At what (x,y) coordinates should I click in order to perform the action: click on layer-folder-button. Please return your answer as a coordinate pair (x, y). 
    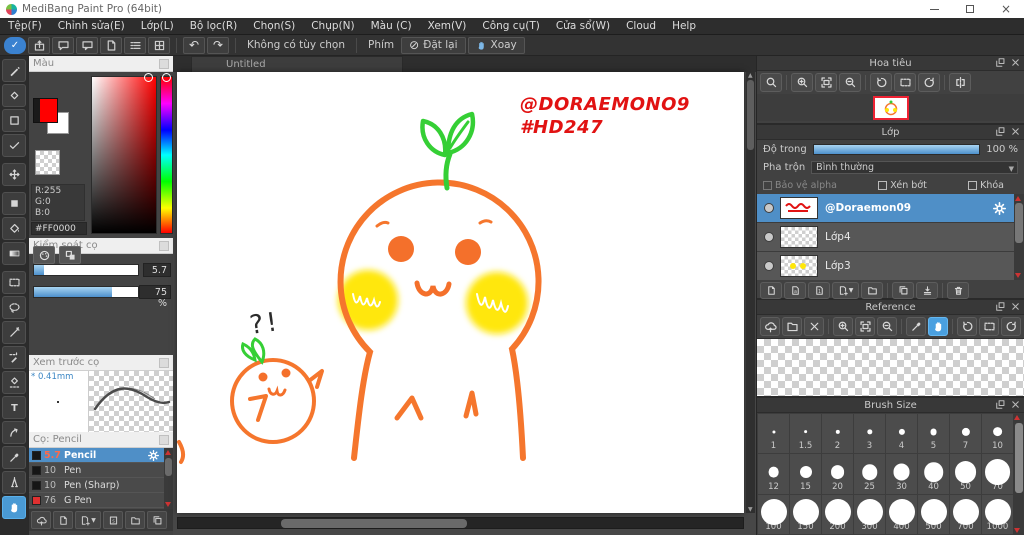
    Looking at the image, I should click on (872, 290).